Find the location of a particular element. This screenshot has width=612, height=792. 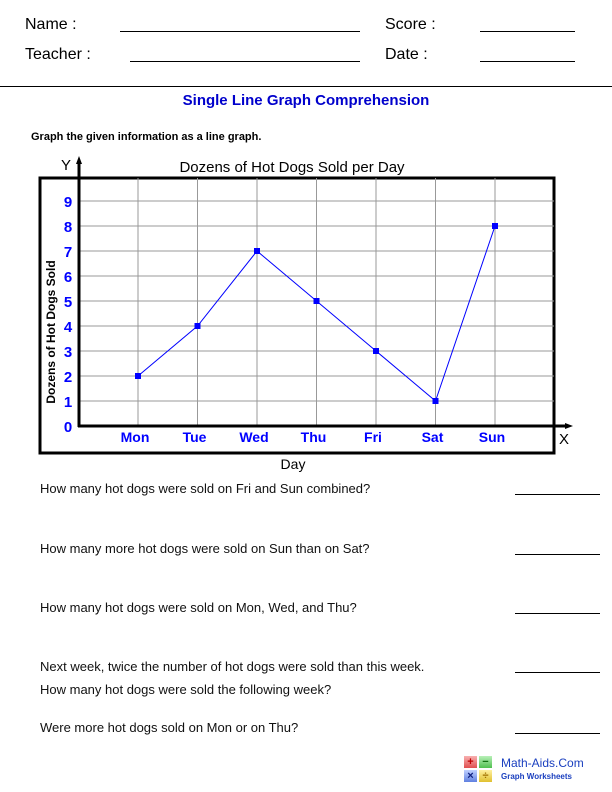

minus-icon: − is located at coordinates (485, 762).